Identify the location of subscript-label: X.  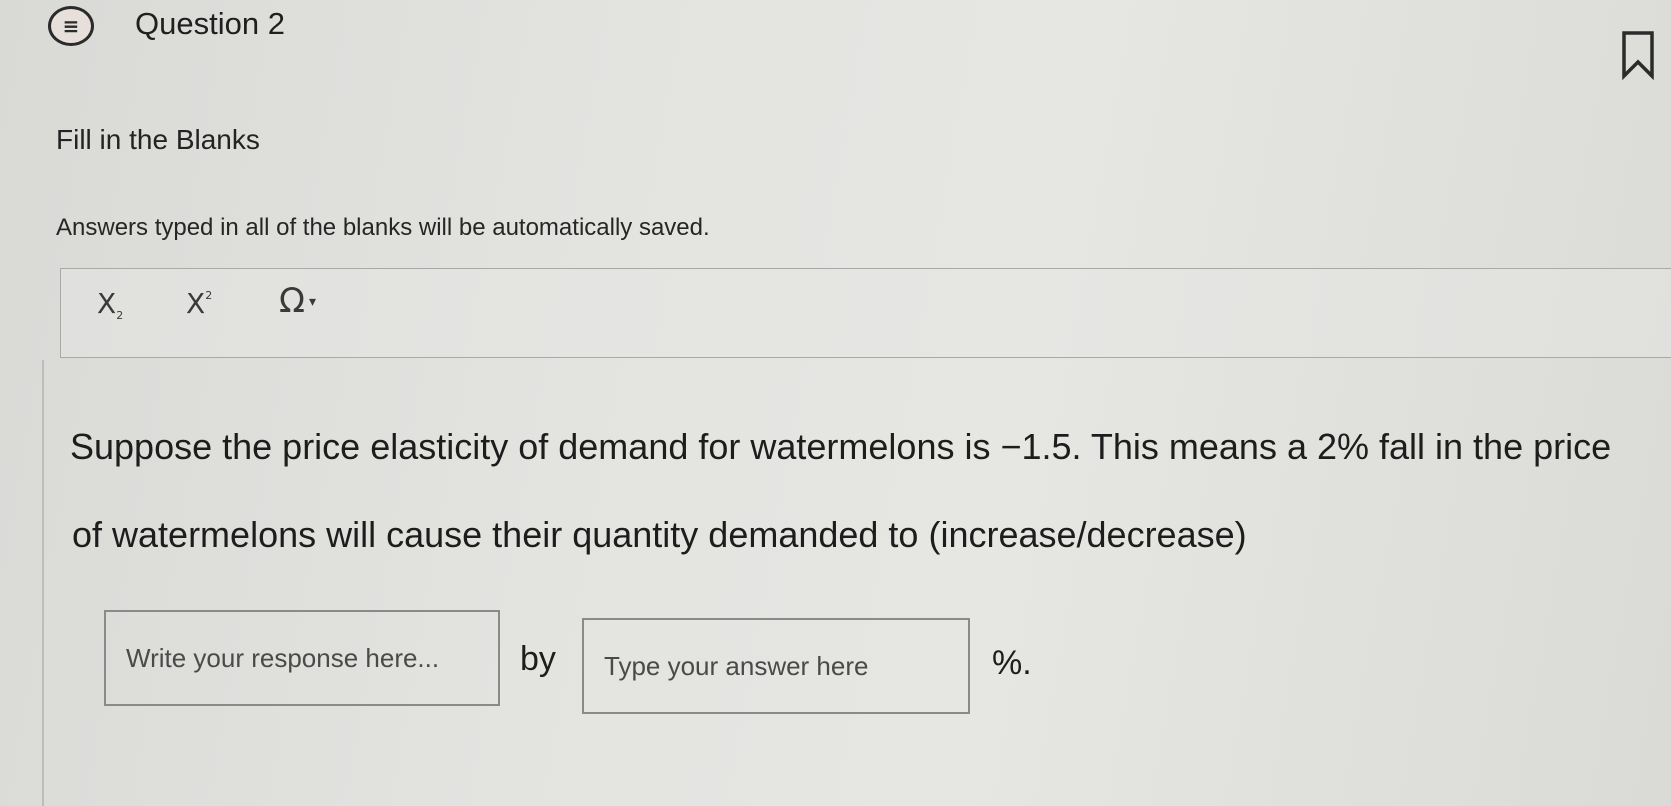
(107, 303).